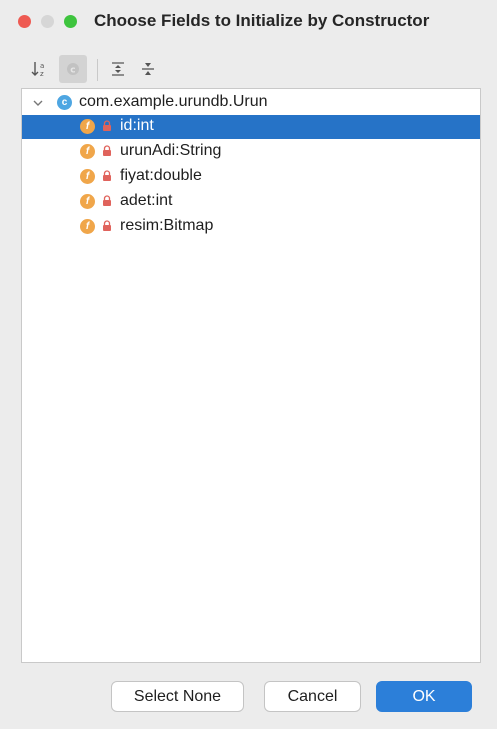 The height and width of the screenshot is (729, 497). I want to click on field-label: urunAdi:String, so click(171, 150).